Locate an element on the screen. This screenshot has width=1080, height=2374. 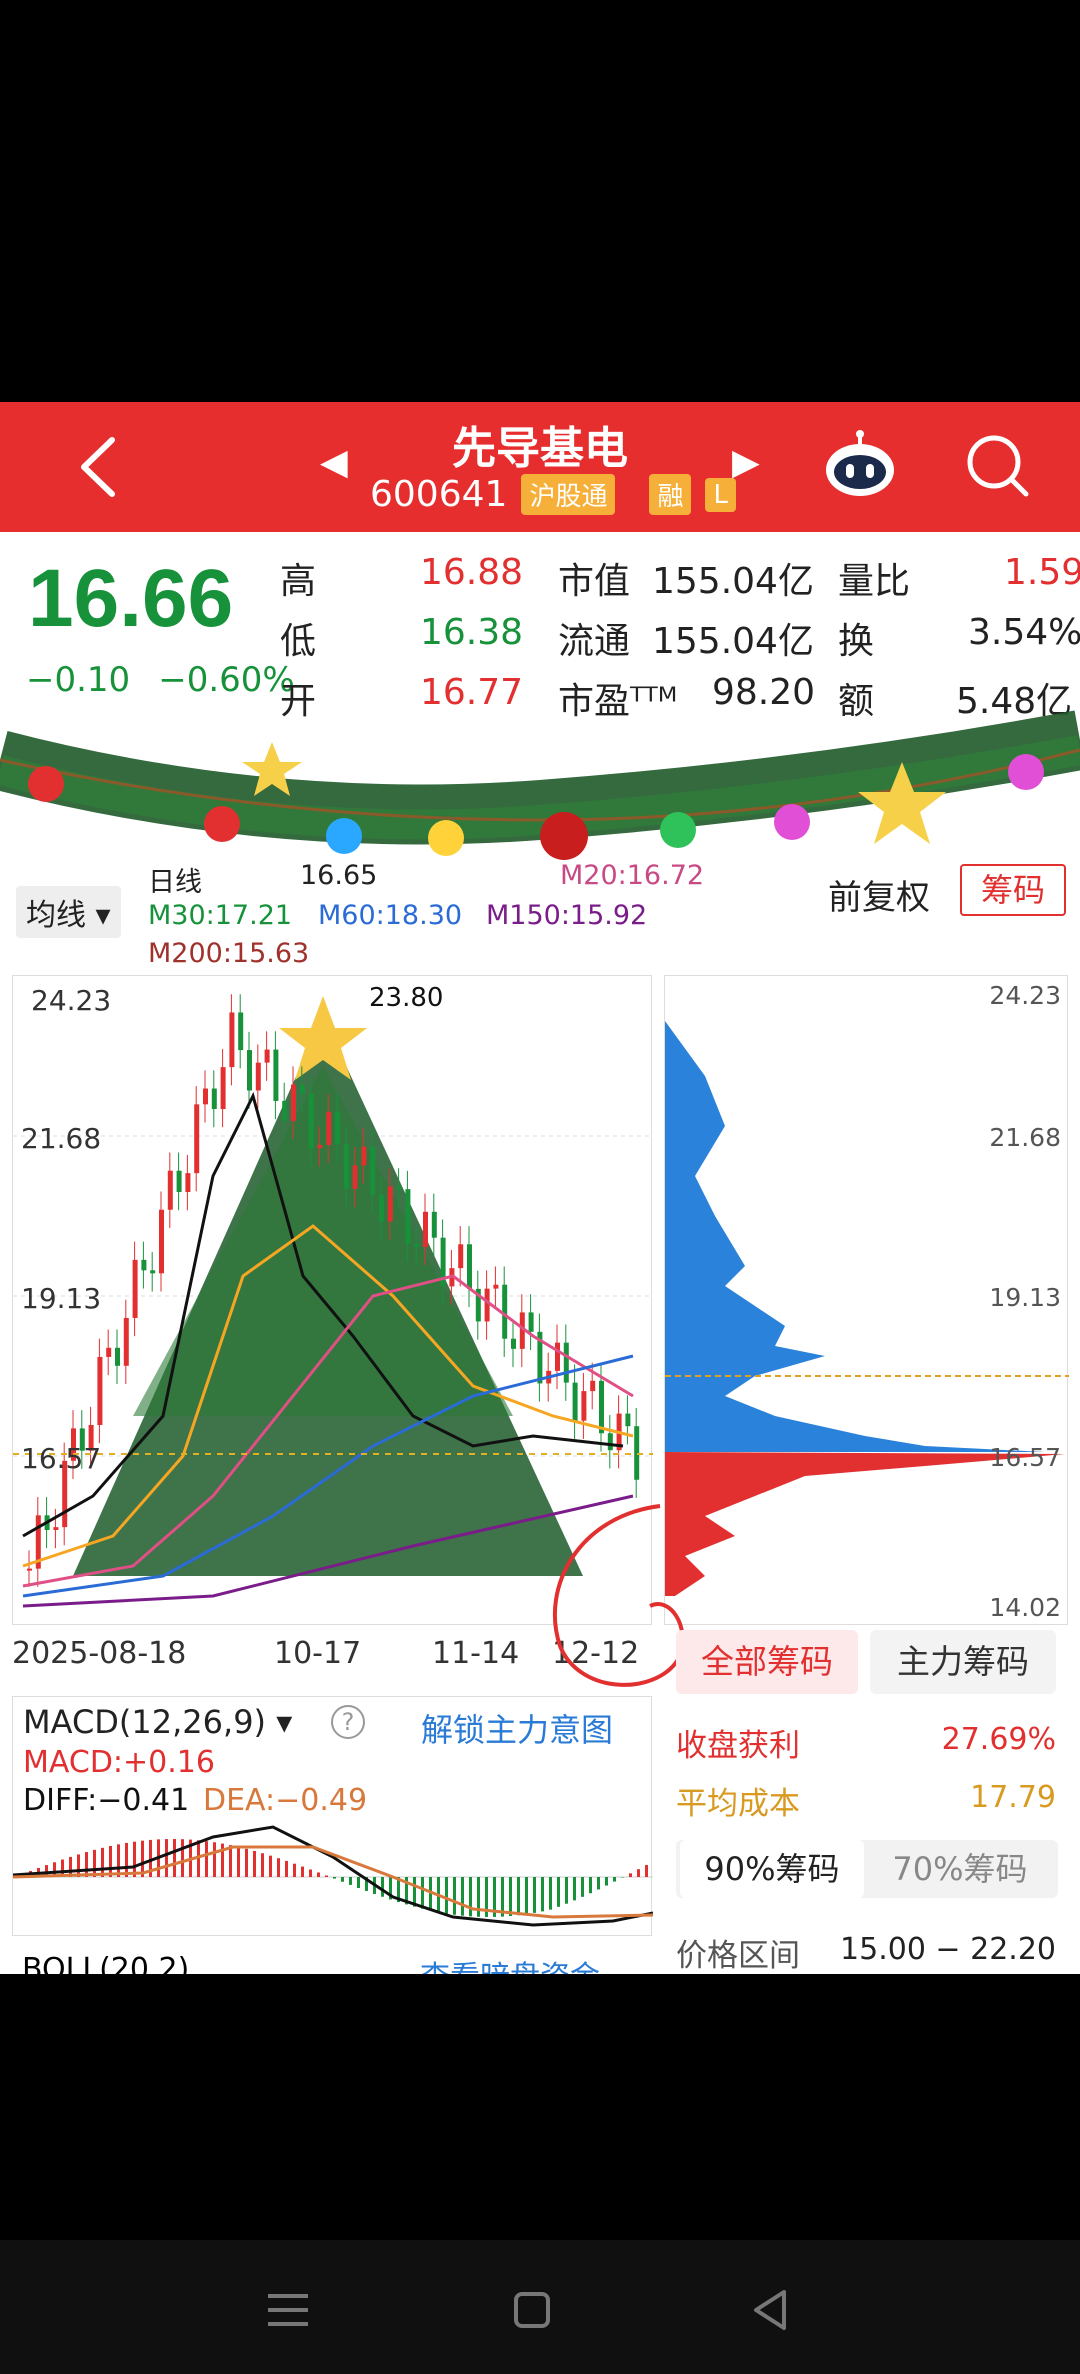
price-change: −0.10 is located at coordinates (78, 680).